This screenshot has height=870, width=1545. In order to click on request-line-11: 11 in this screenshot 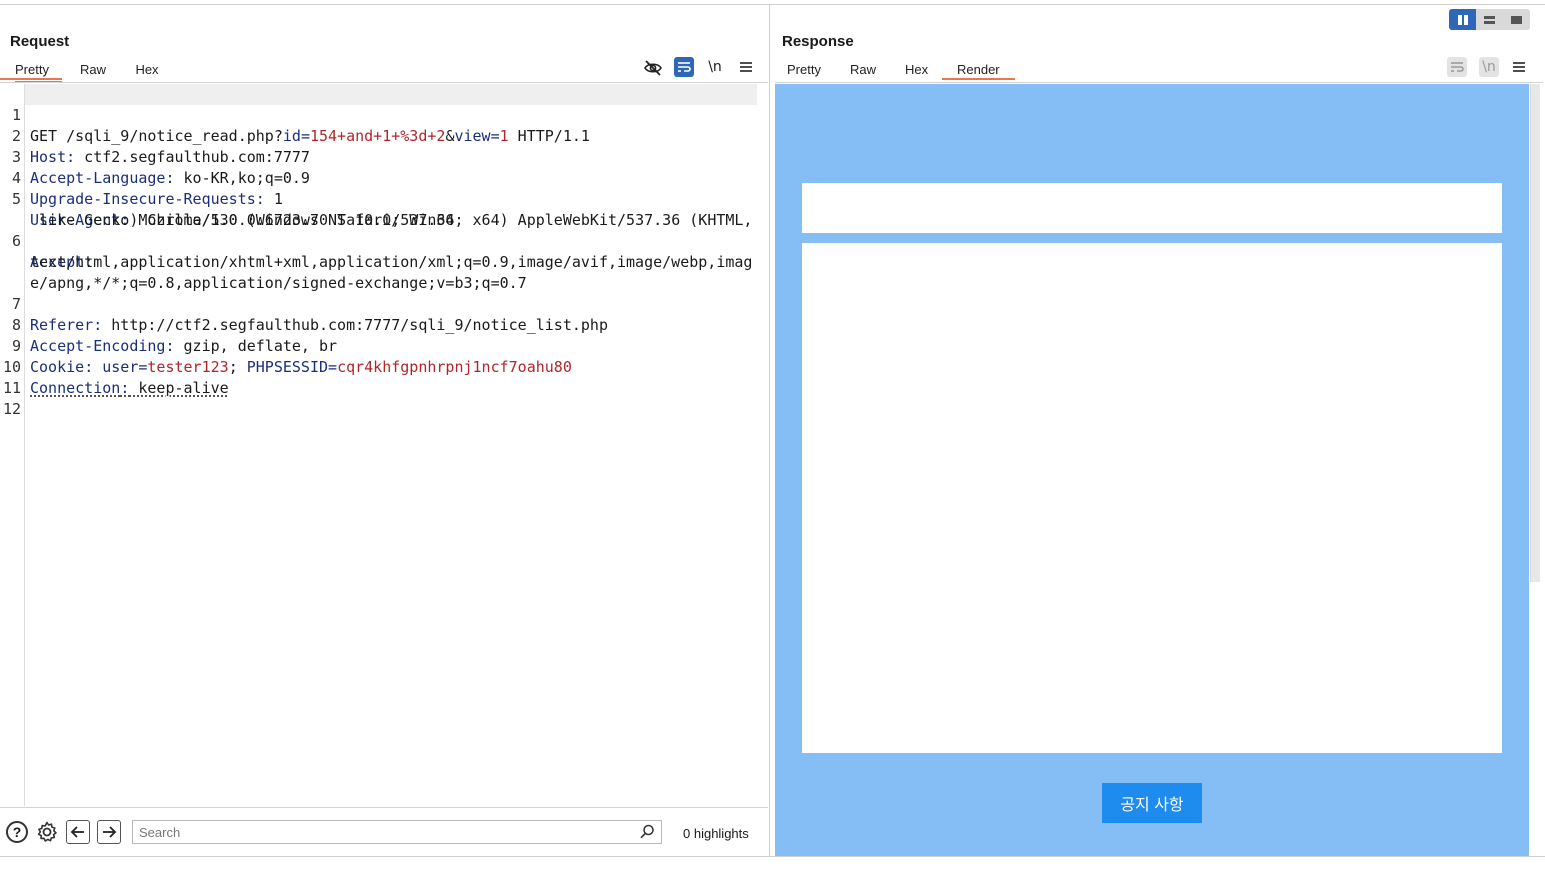, I will do `click(380, 377)`.